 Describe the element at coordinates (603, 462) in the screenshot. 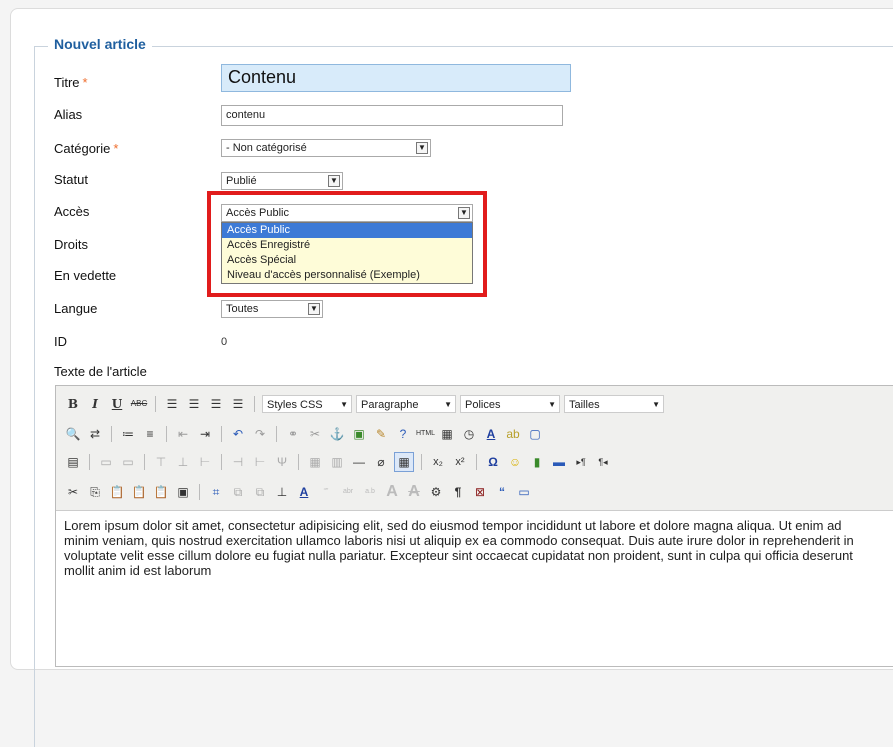

I see `rtl-icon: ¶◂` at that location.